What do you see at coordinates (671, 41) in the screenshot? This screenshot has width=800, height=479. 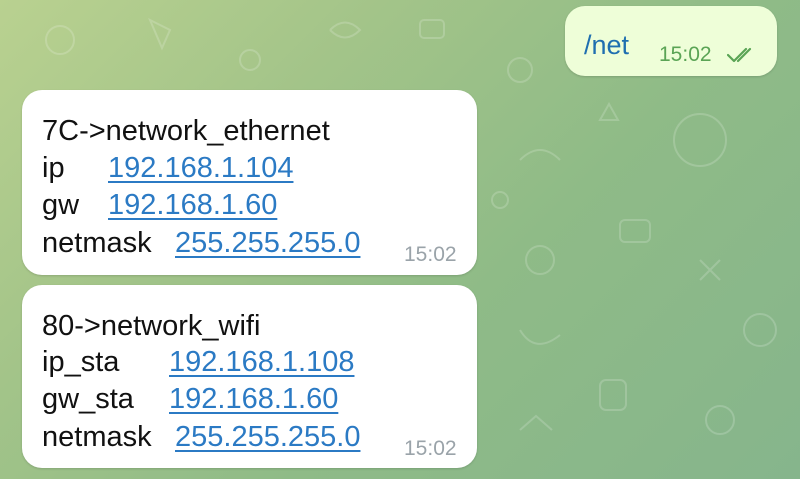 I see `outgoing-message-bubble: /net 15:02` at bounding box center [671, 41].